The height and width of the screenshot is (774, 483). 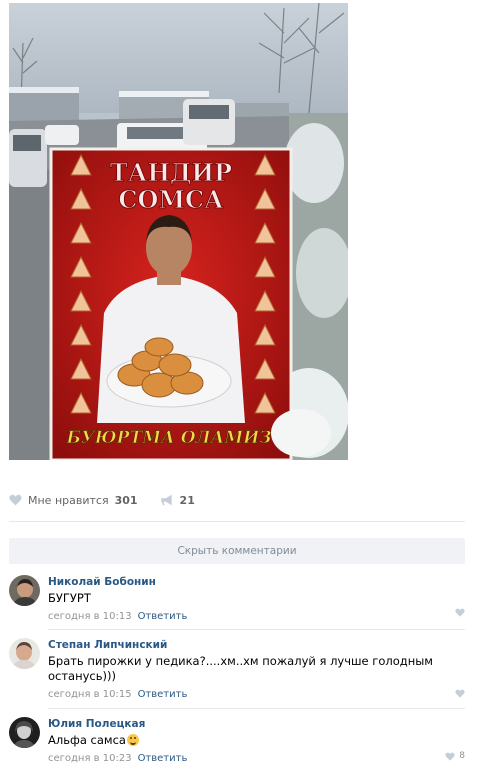 I want to click on sign-bottom-text: БУЮРТМА ОЛАМИЗ, so click(x=168, y=438).